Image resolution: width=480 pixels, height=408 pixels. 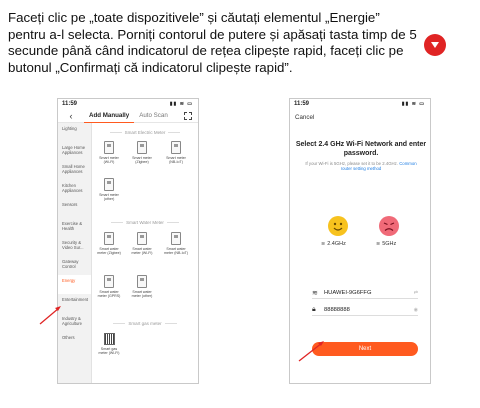 What do you see at coordinates (348, 292) in the screenshot?
I see `wifi-ssid-value: HUAWEI-9G6FFG` at bounding box center [348, 292].